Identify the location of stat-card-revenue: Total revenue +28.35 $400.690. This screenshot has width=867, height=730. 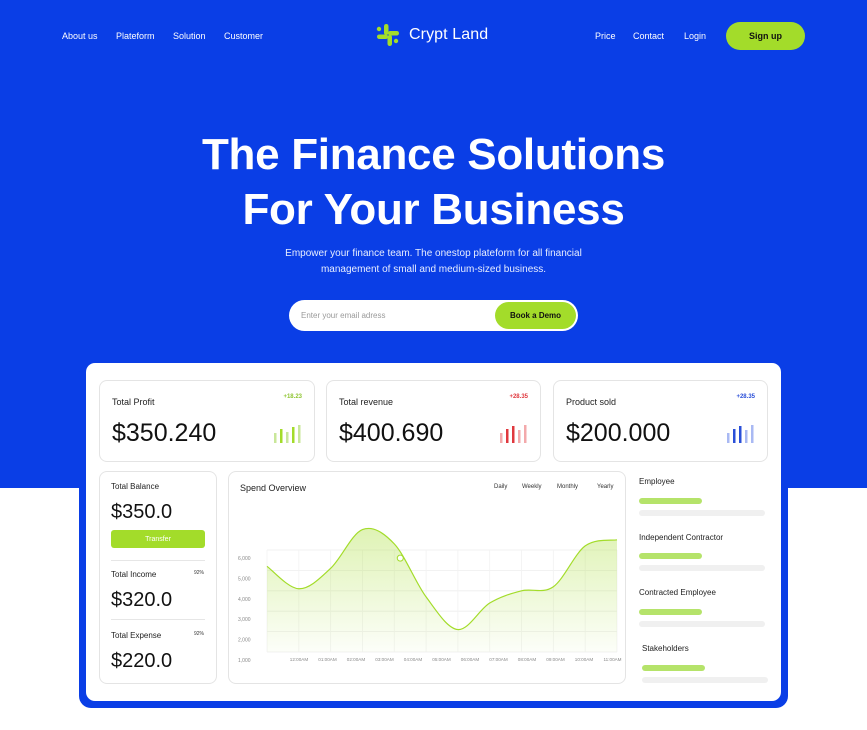
(433, 421).